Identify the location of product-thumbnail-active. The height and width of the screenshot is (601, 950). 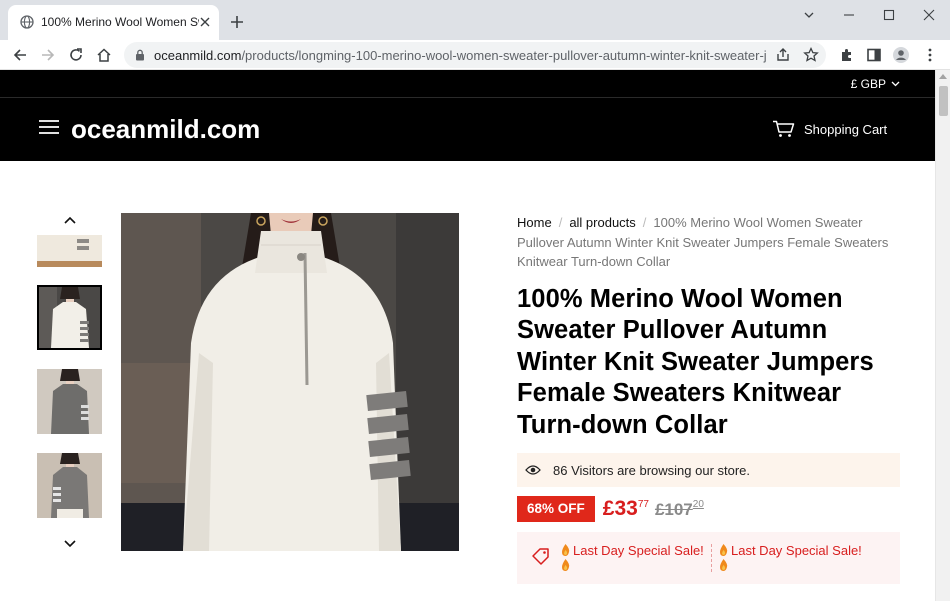
(69, 317).